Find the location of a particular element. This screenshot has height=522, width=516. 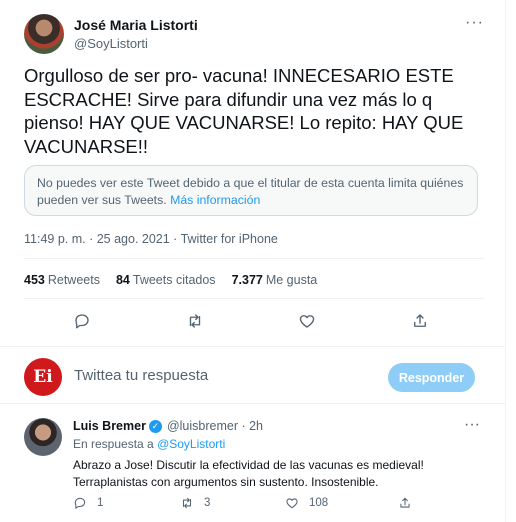

reply-count: 1 is located at coordinates (100, 503).